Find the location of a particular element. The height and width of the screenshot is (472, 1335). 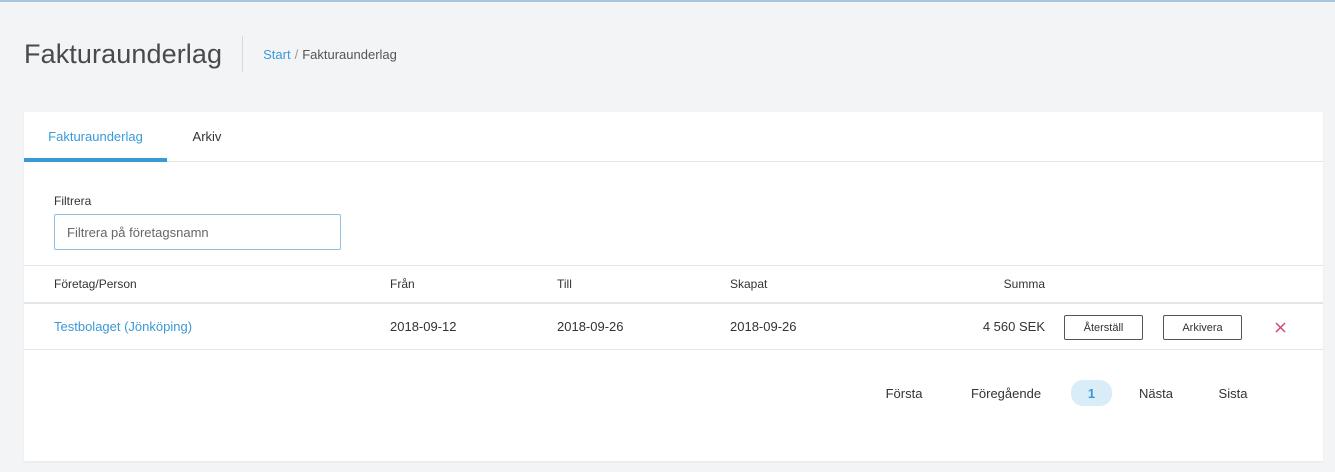

tab-fakturaunderlag: Fakturaunderlag is located at coordinates (95, 137).